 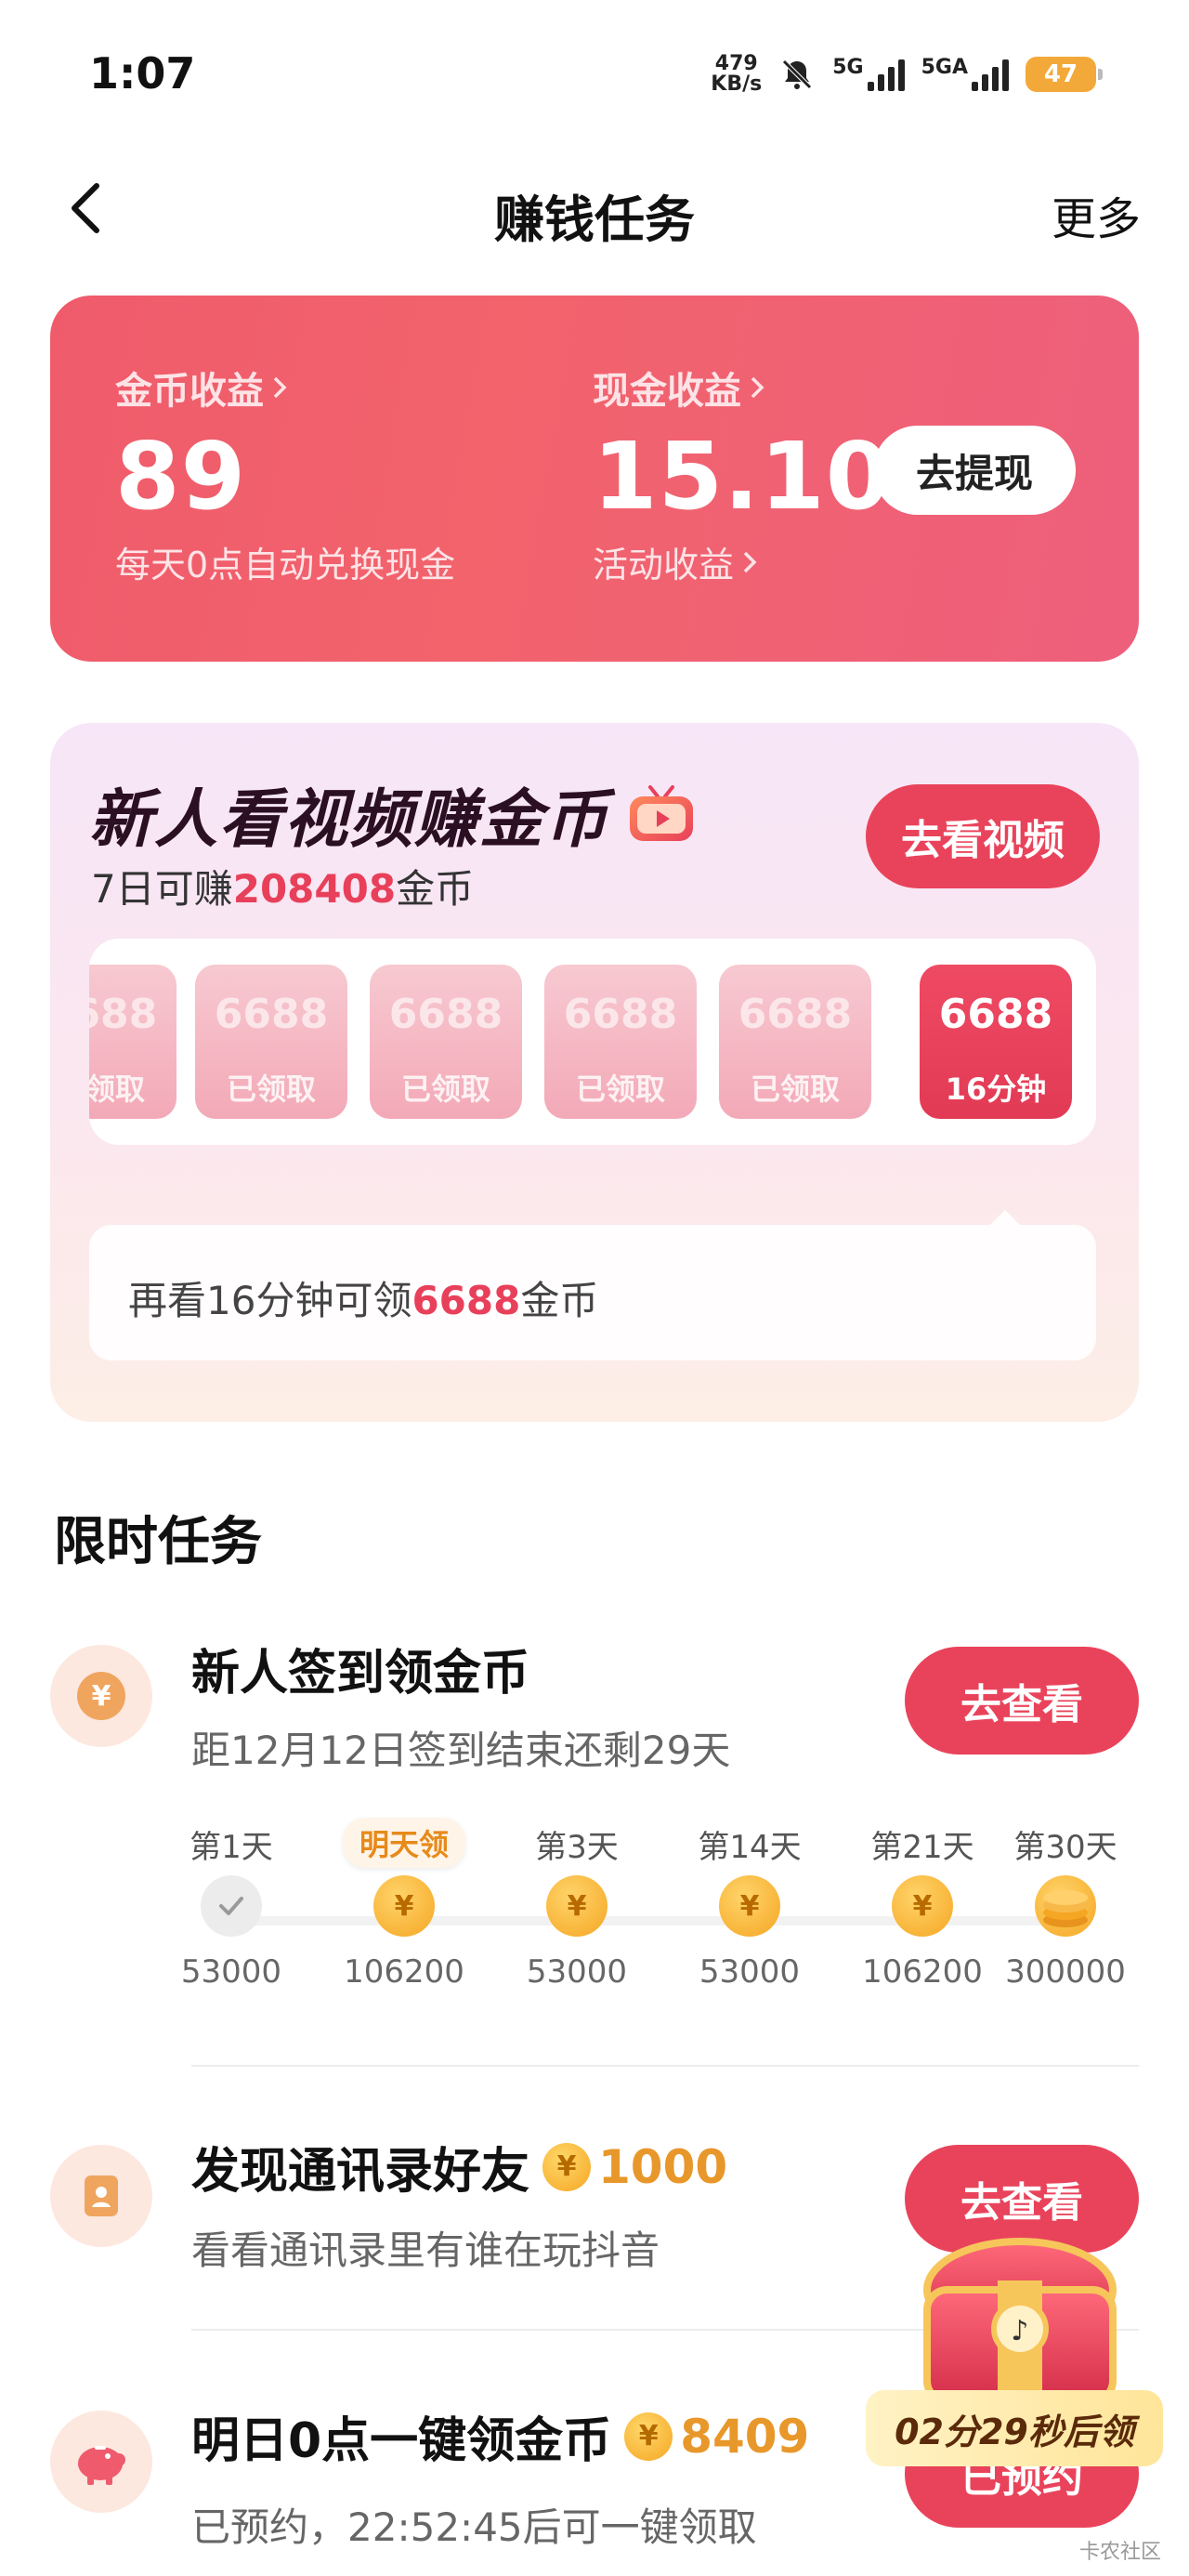 I want to click on watch-tip-text: 再看16分钟可领6688金币, so click(x=363, y=1297).